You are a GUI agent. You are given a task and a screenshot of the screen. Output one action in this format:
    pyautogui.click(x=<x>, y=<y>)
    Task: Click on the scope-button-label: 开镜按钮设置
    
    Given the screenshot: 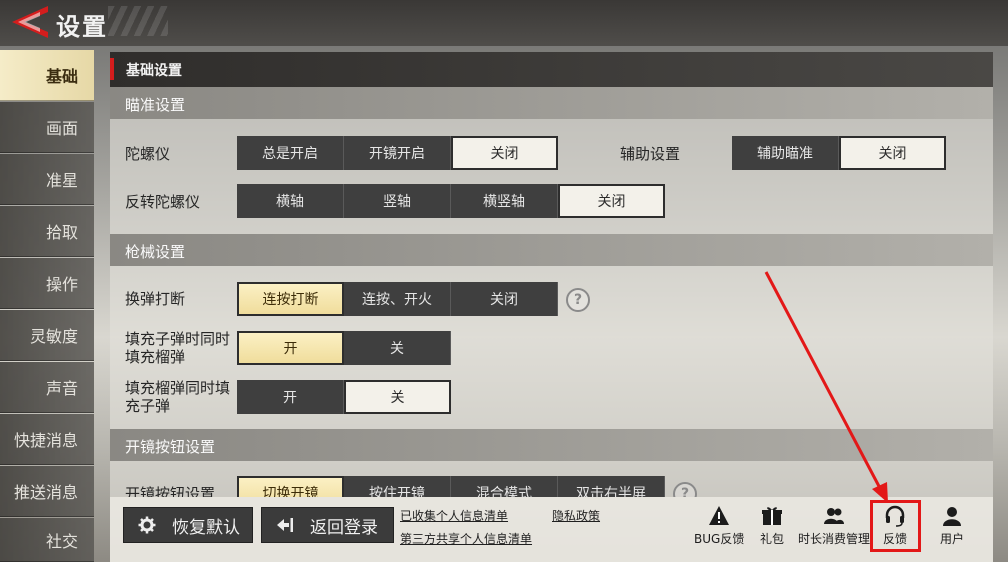 What is the action you would take?
    pyautogui.click(x=170, y=491)
    